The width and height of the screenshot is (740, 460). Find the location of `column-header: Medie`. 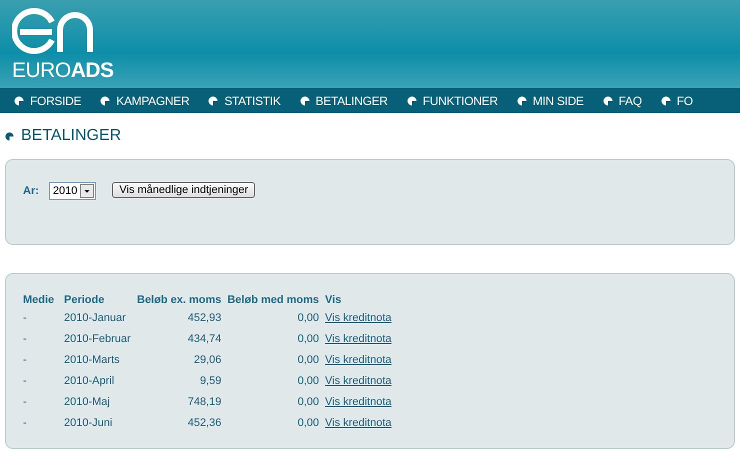

column-header: Medie is located at coordinates (39, 300).